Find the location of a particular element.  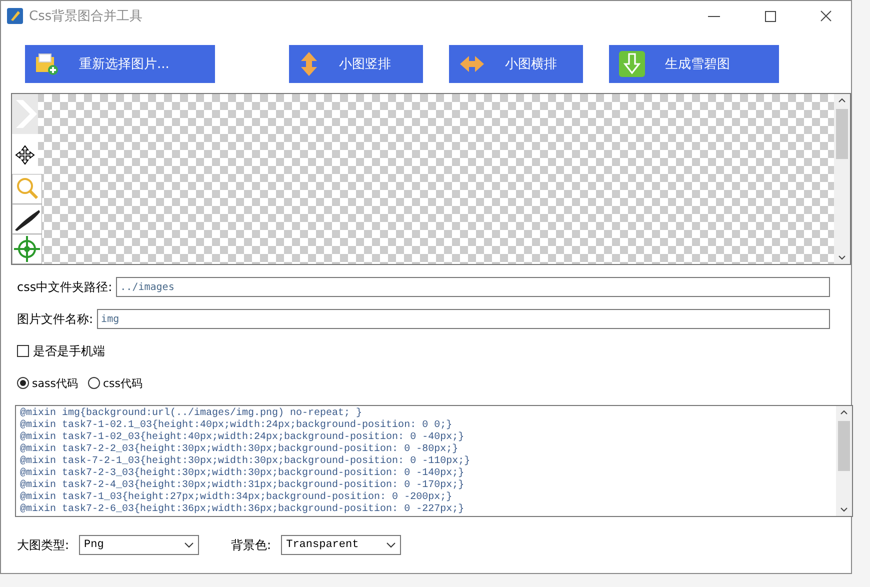

toolbar-button: 小图横排 is located at coordinates (516, 64).